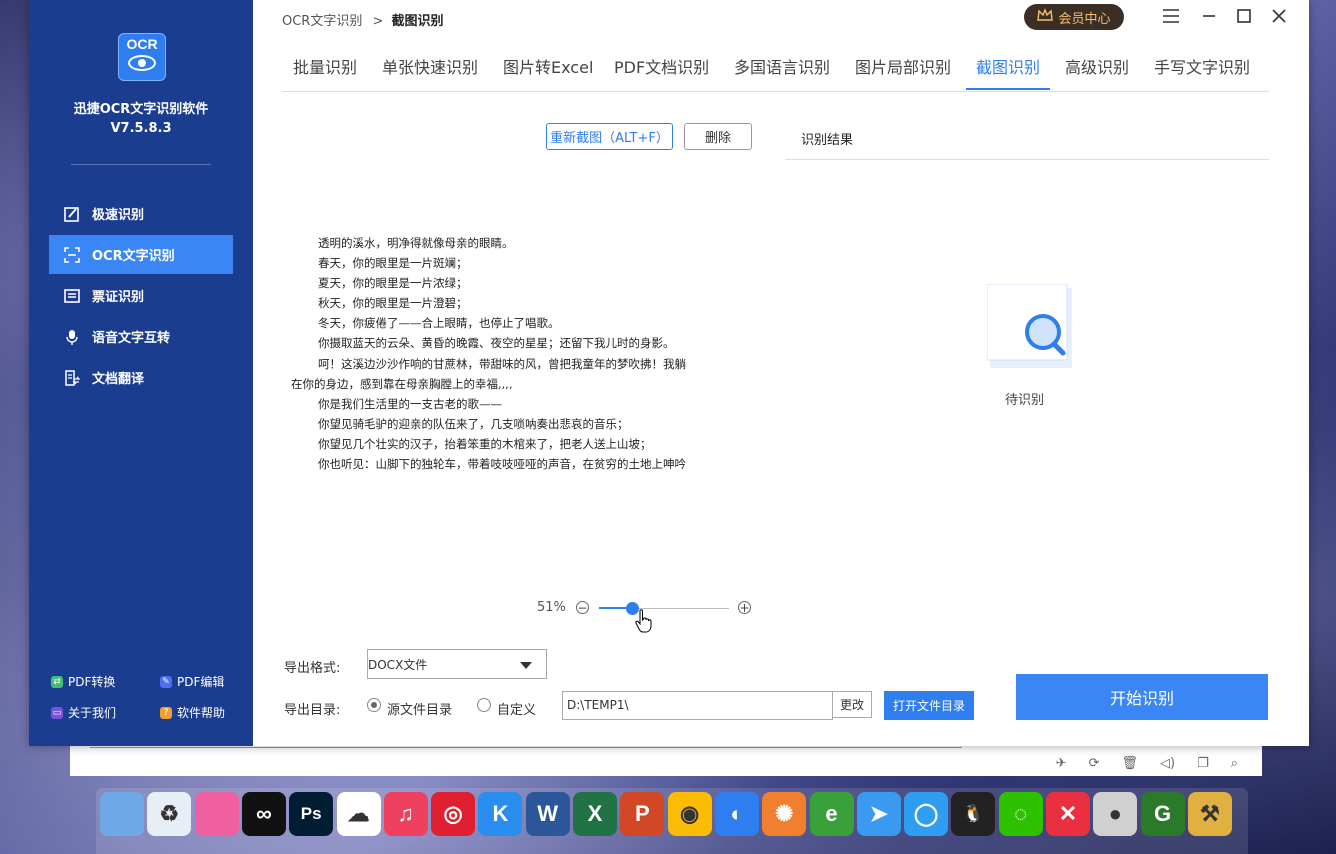 The width and height of the screenshot is (1336, 854). I want to click on eye-icon, so click(142, 63).